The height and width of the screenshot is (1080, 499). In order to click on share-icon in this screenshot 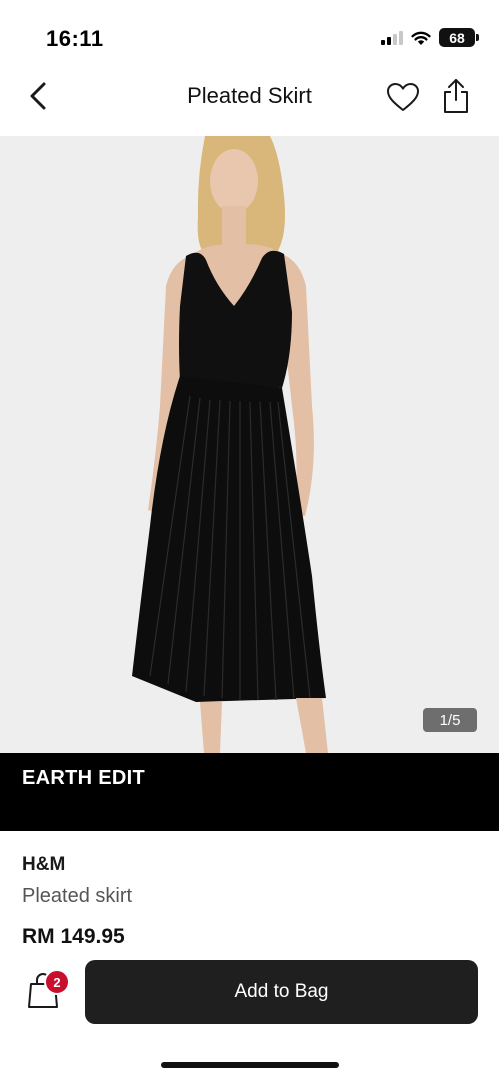, I will do `click(456, 96)`.